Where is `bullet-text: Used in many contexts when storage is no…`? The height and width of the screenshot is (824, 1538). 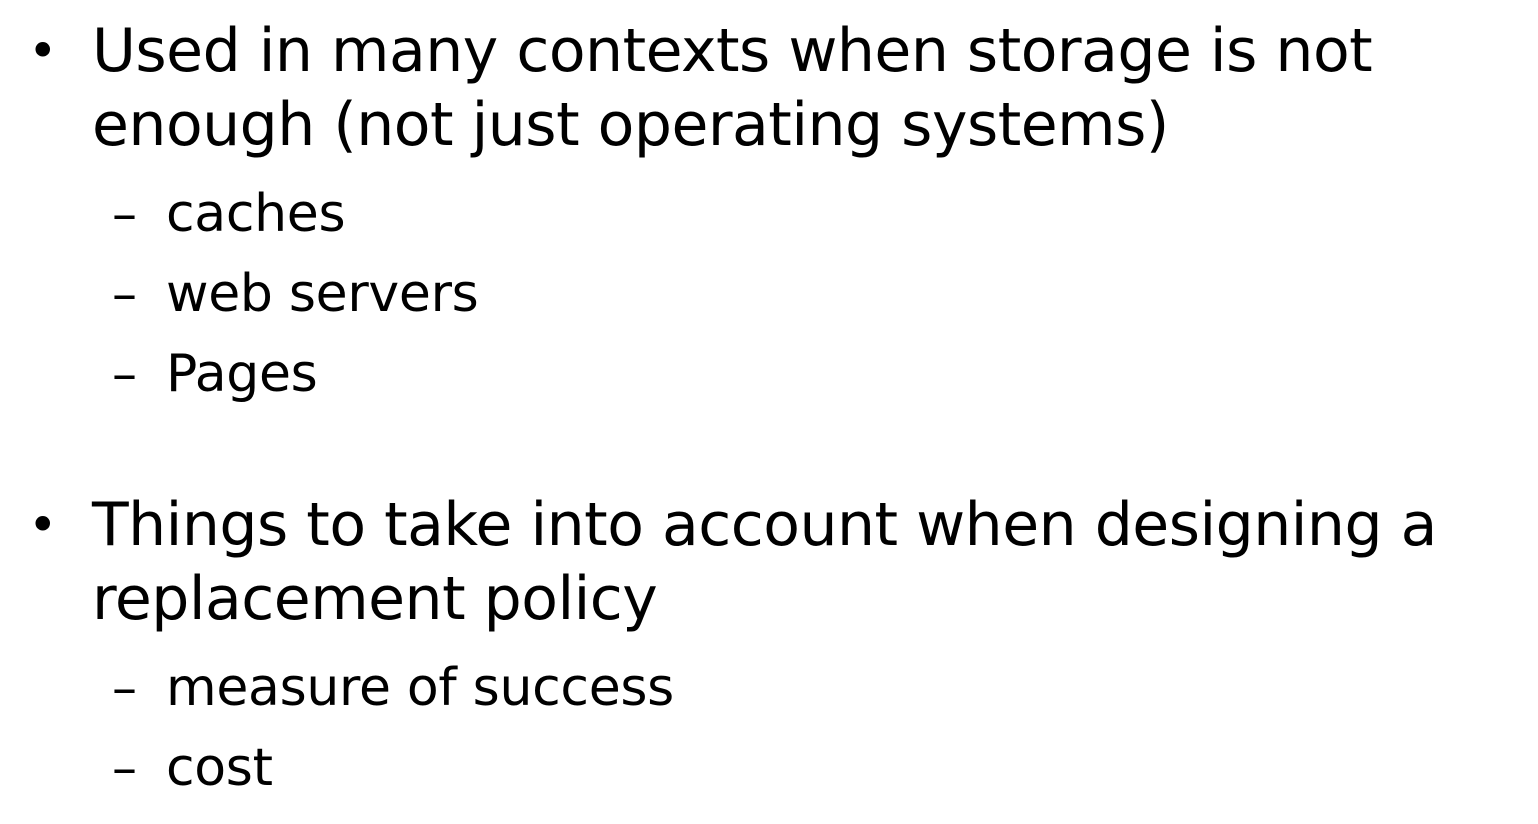 bullet-text: Used in many contexts when storage is no… is located at coordinates (732, 88).